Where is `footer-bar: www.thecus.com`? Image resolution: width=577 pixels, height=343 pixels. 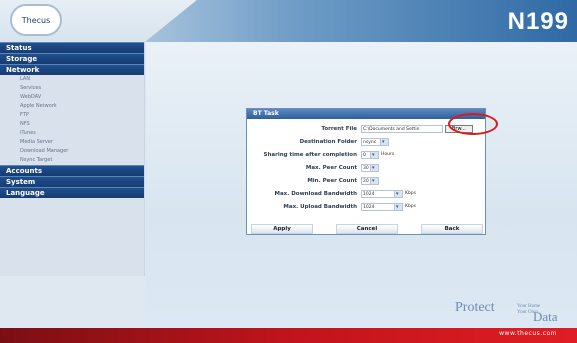 footer-bar: www.thecus.com is located at coordinates (288, 335).